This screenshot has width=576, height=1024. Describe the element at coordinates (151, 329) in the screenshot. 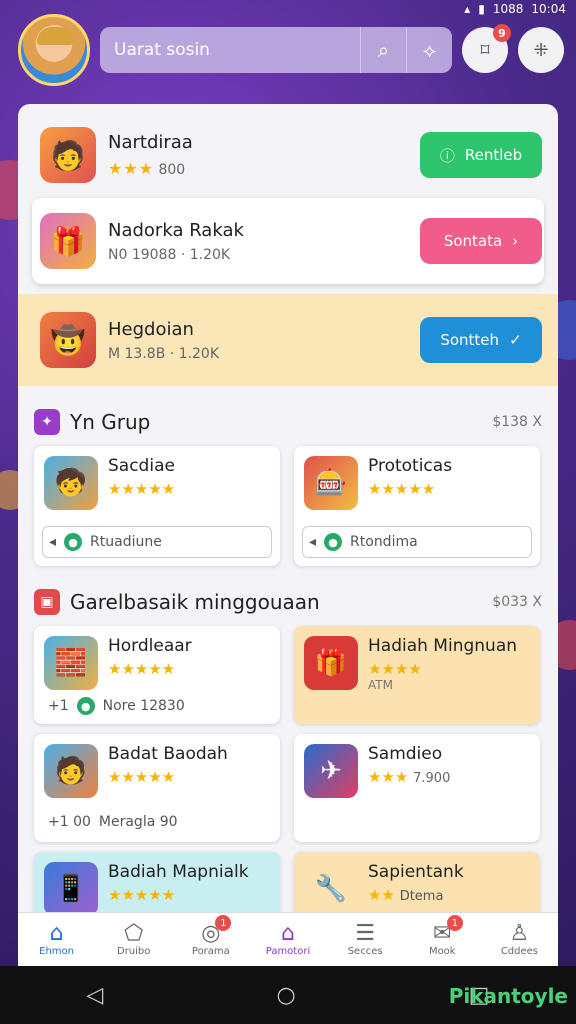

I see `featured-title: Hegdoian` at that location.